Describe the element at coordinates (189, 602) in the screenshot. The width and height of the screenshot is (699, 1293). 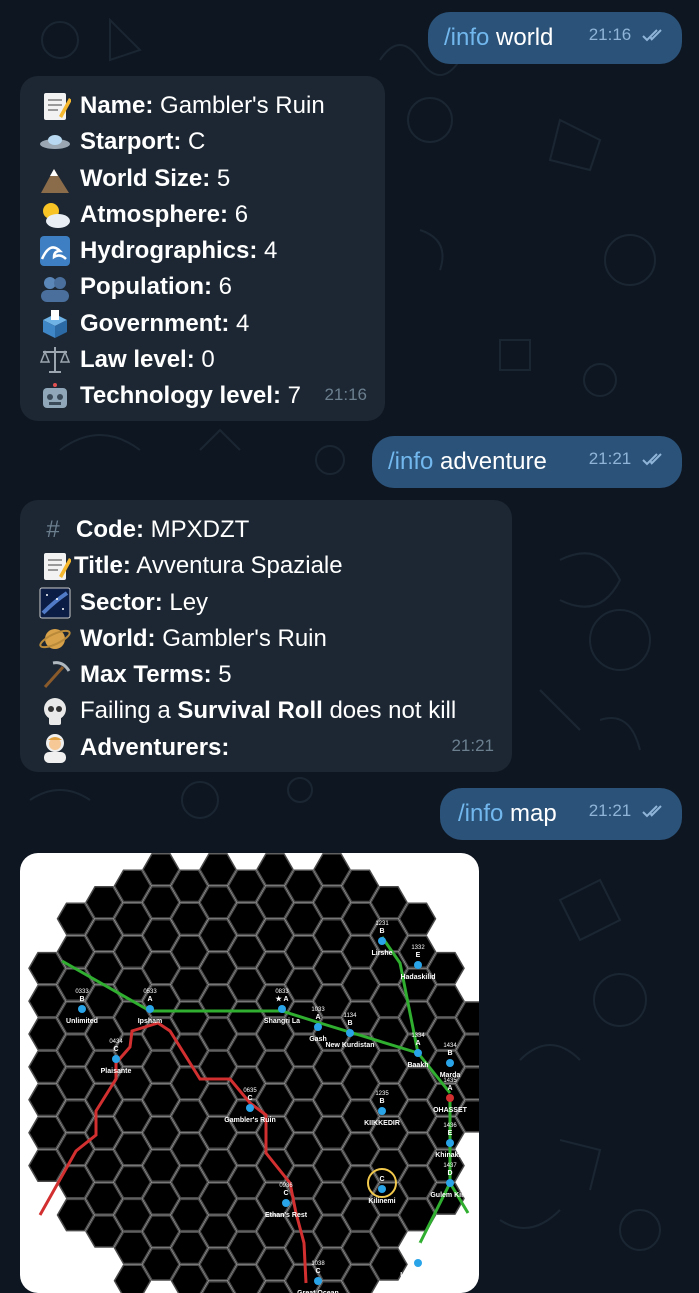
I see `sector-value: Ley` at that location.